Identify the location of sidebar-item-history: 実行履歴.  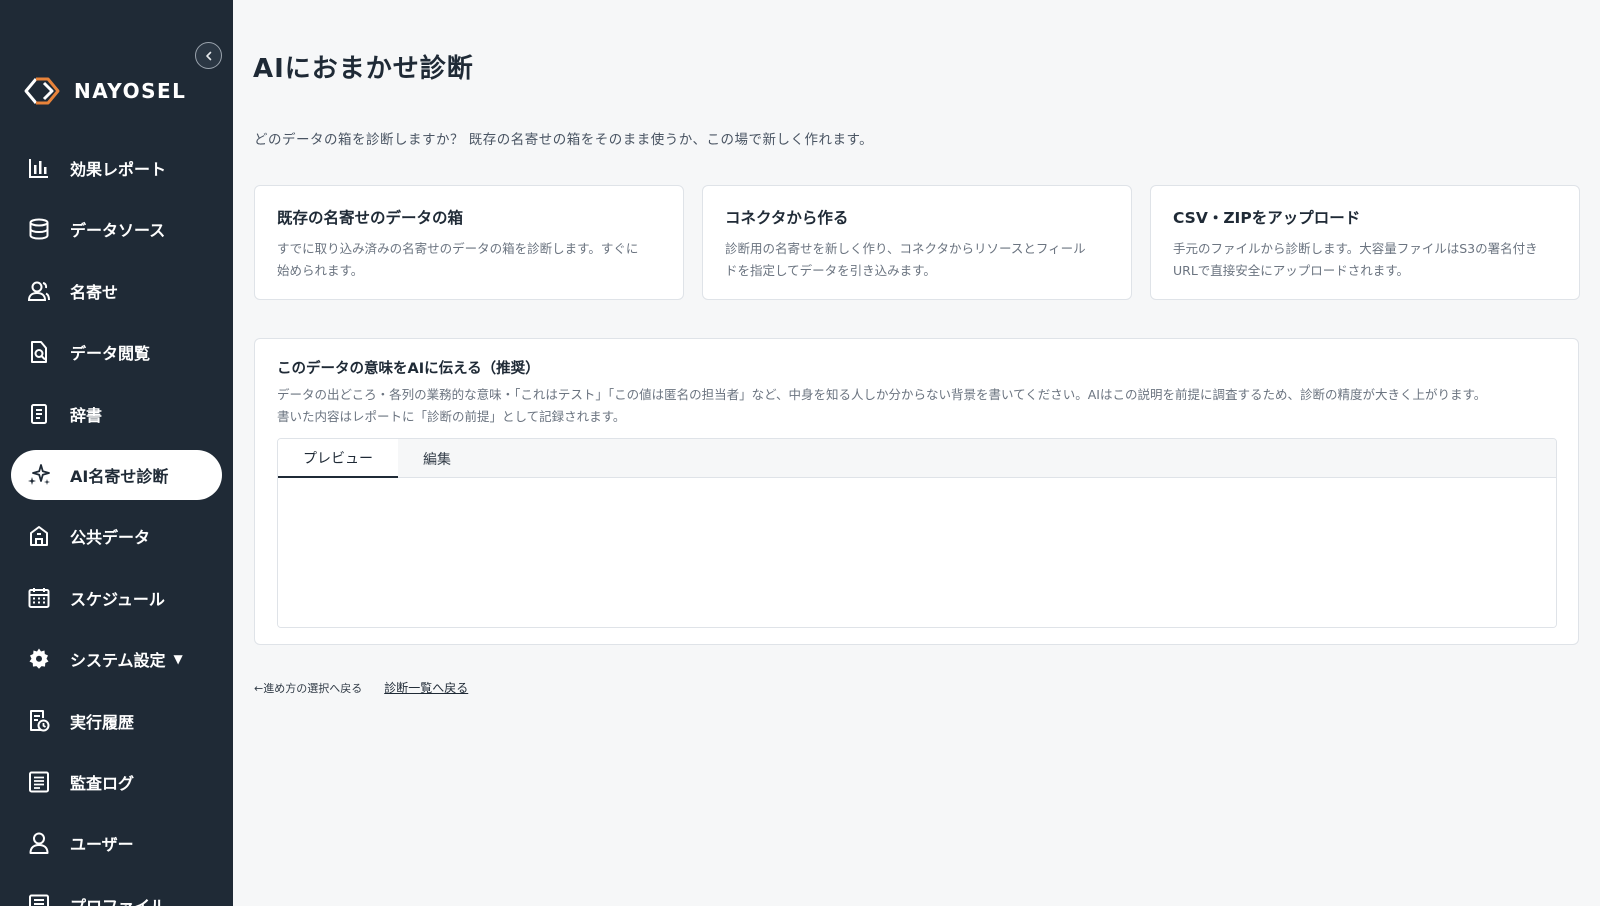
(116, 721).